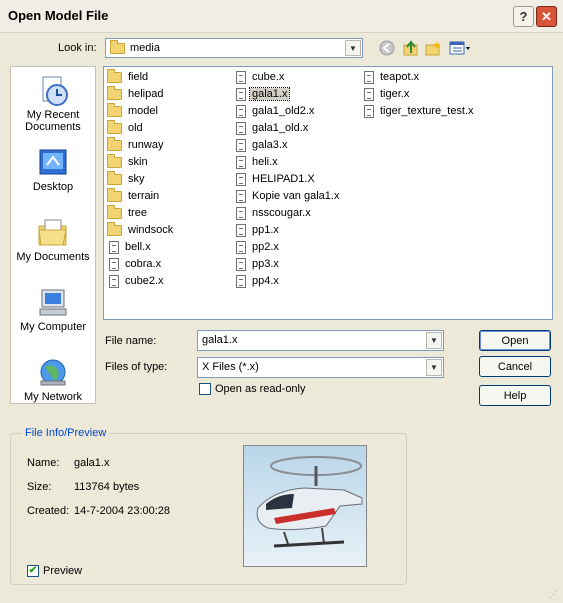 The image size is (563, 603). Describe the element at coordinates (460, 48) in the screenshot. I see `view-menu-icon` at that location.